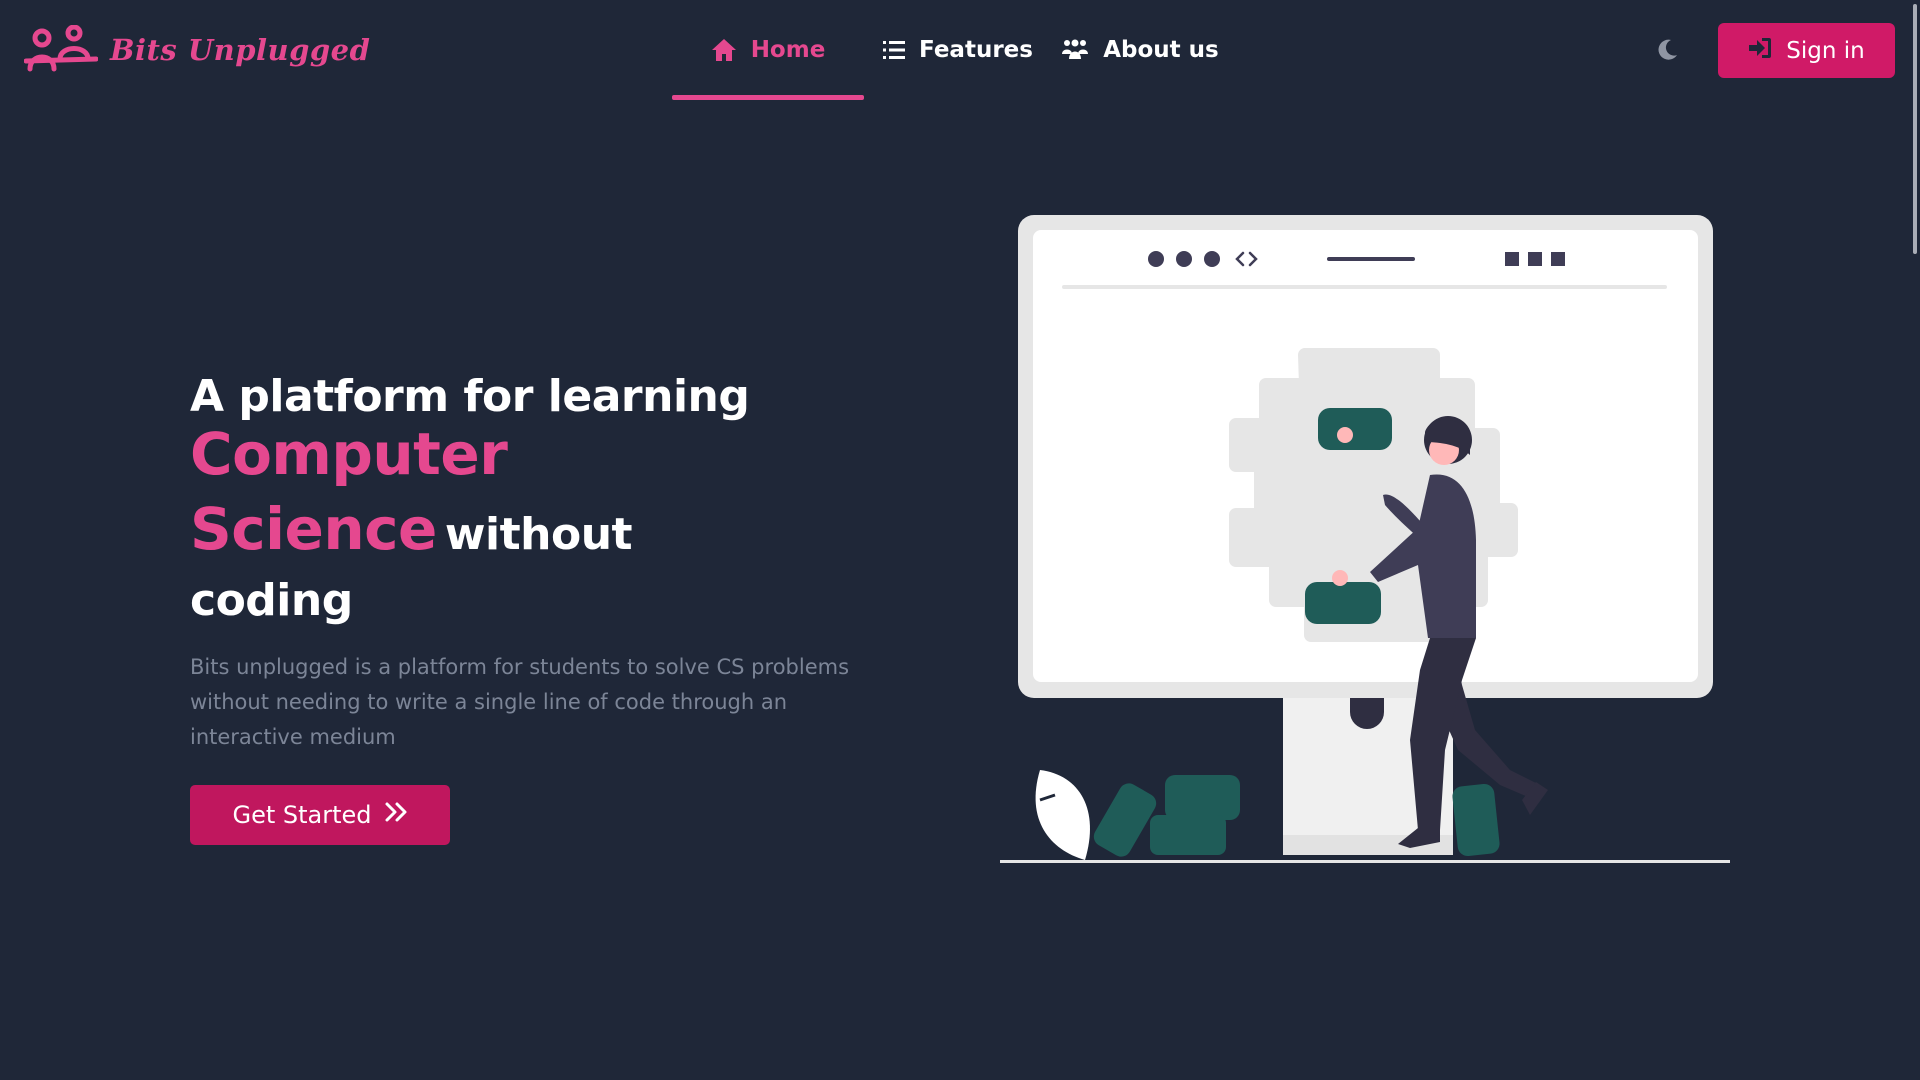  Describe the element at coordinates (470, 396) in the screenshot. I see `hero-heading-line1: A platform for learning` at that location.